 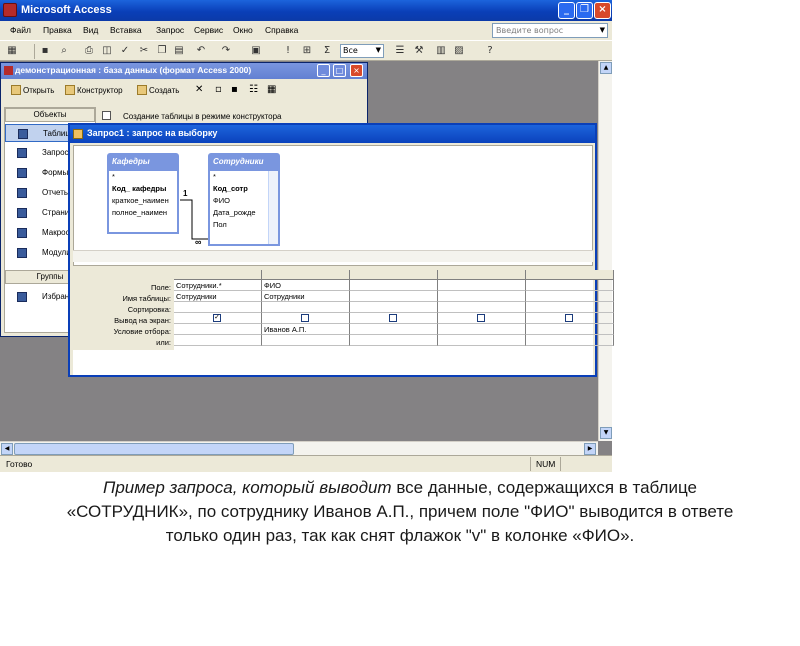 I want to click on build-icon: ⚒, so click(x=419, y=51).